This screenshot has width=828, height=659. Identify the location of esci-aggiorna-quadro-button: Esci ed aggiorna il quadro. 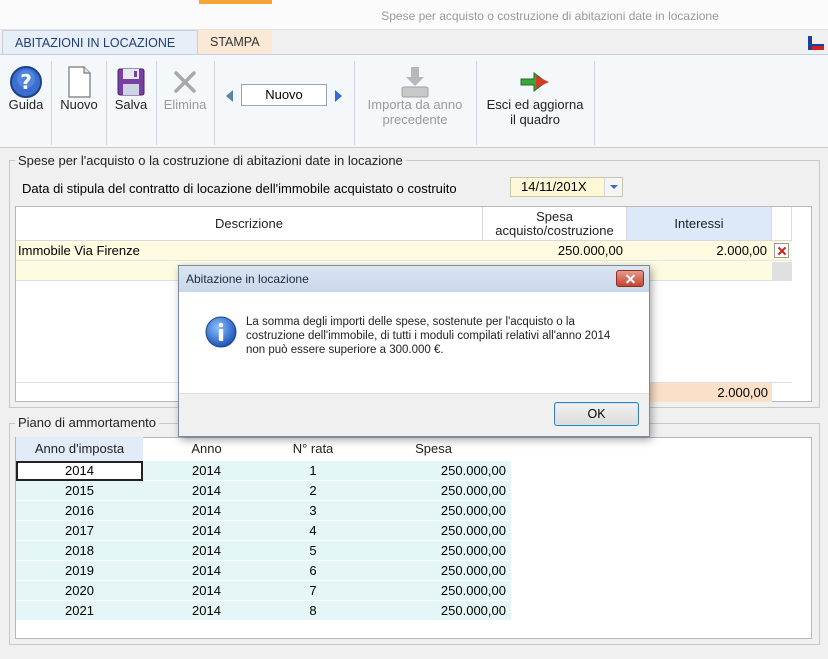
(535, 100).